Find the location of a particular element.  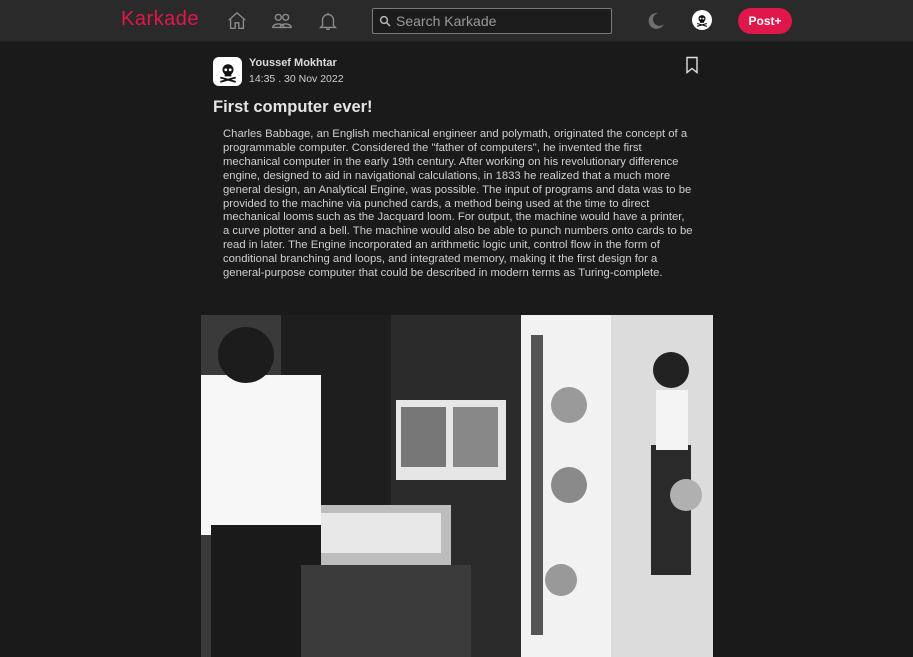

post-timestamp: 14:35 . 30 Nov 2022 is located at coordinates (296, 79).